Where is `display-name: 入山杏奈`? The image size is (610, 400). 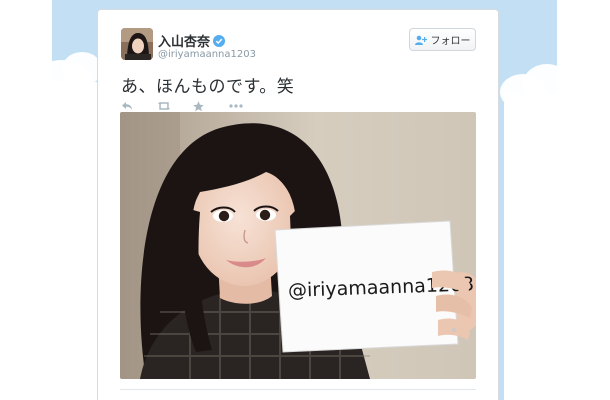
display-name: 入山杏奈 is located at coordinates (192, 40).